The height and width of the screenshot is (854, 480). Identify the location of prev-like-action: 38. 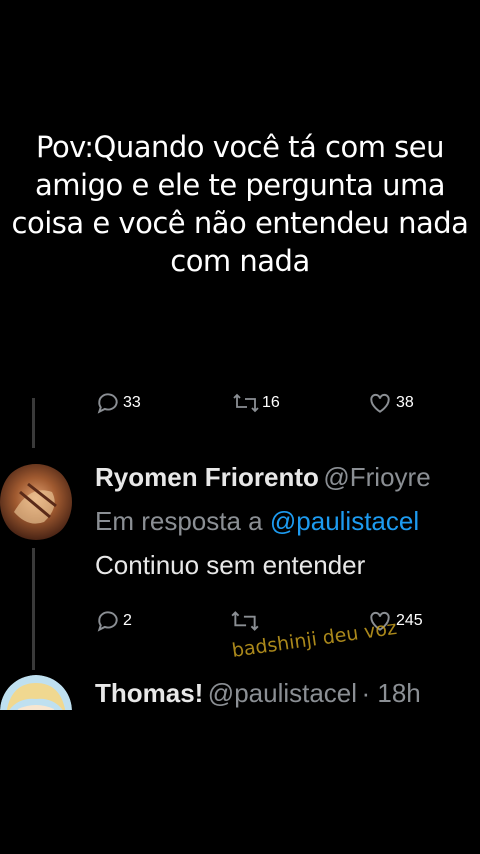
(390, 403).